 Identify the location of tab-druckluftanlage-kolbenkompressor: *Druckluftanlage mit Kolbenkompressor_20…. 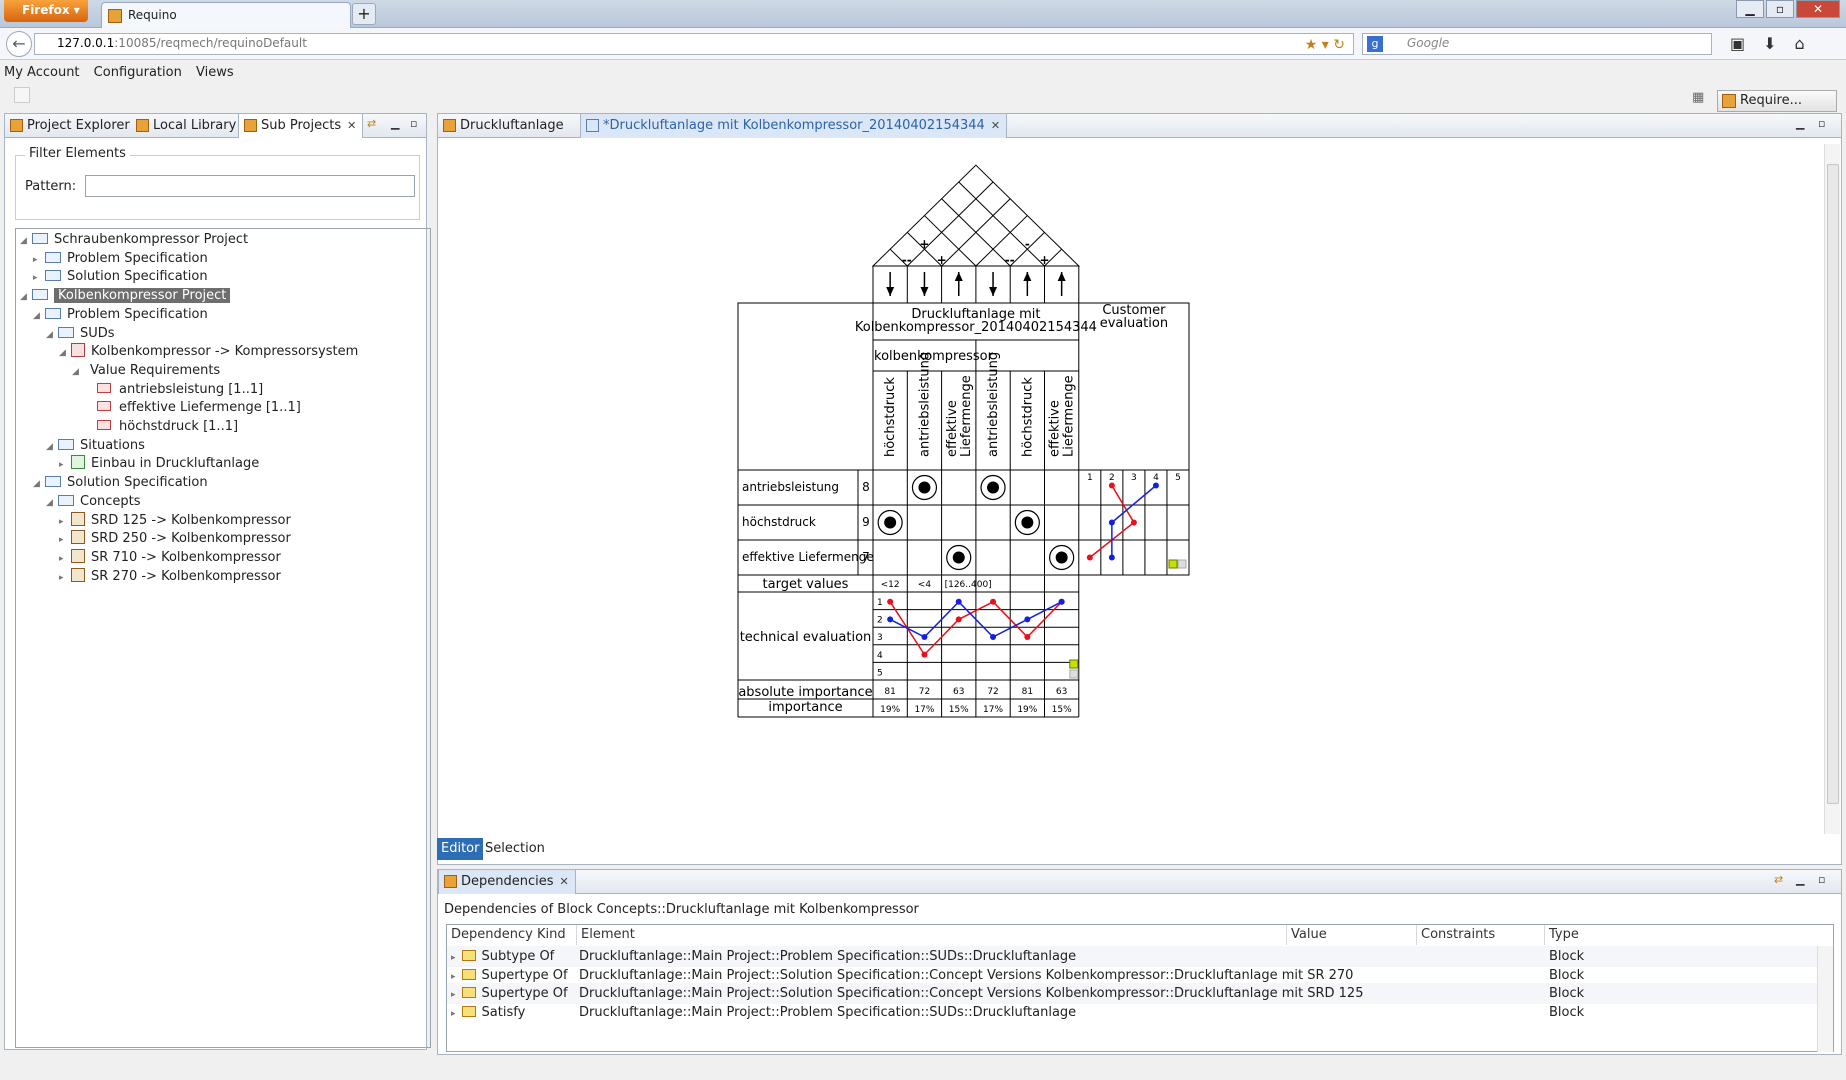
(794, 126).